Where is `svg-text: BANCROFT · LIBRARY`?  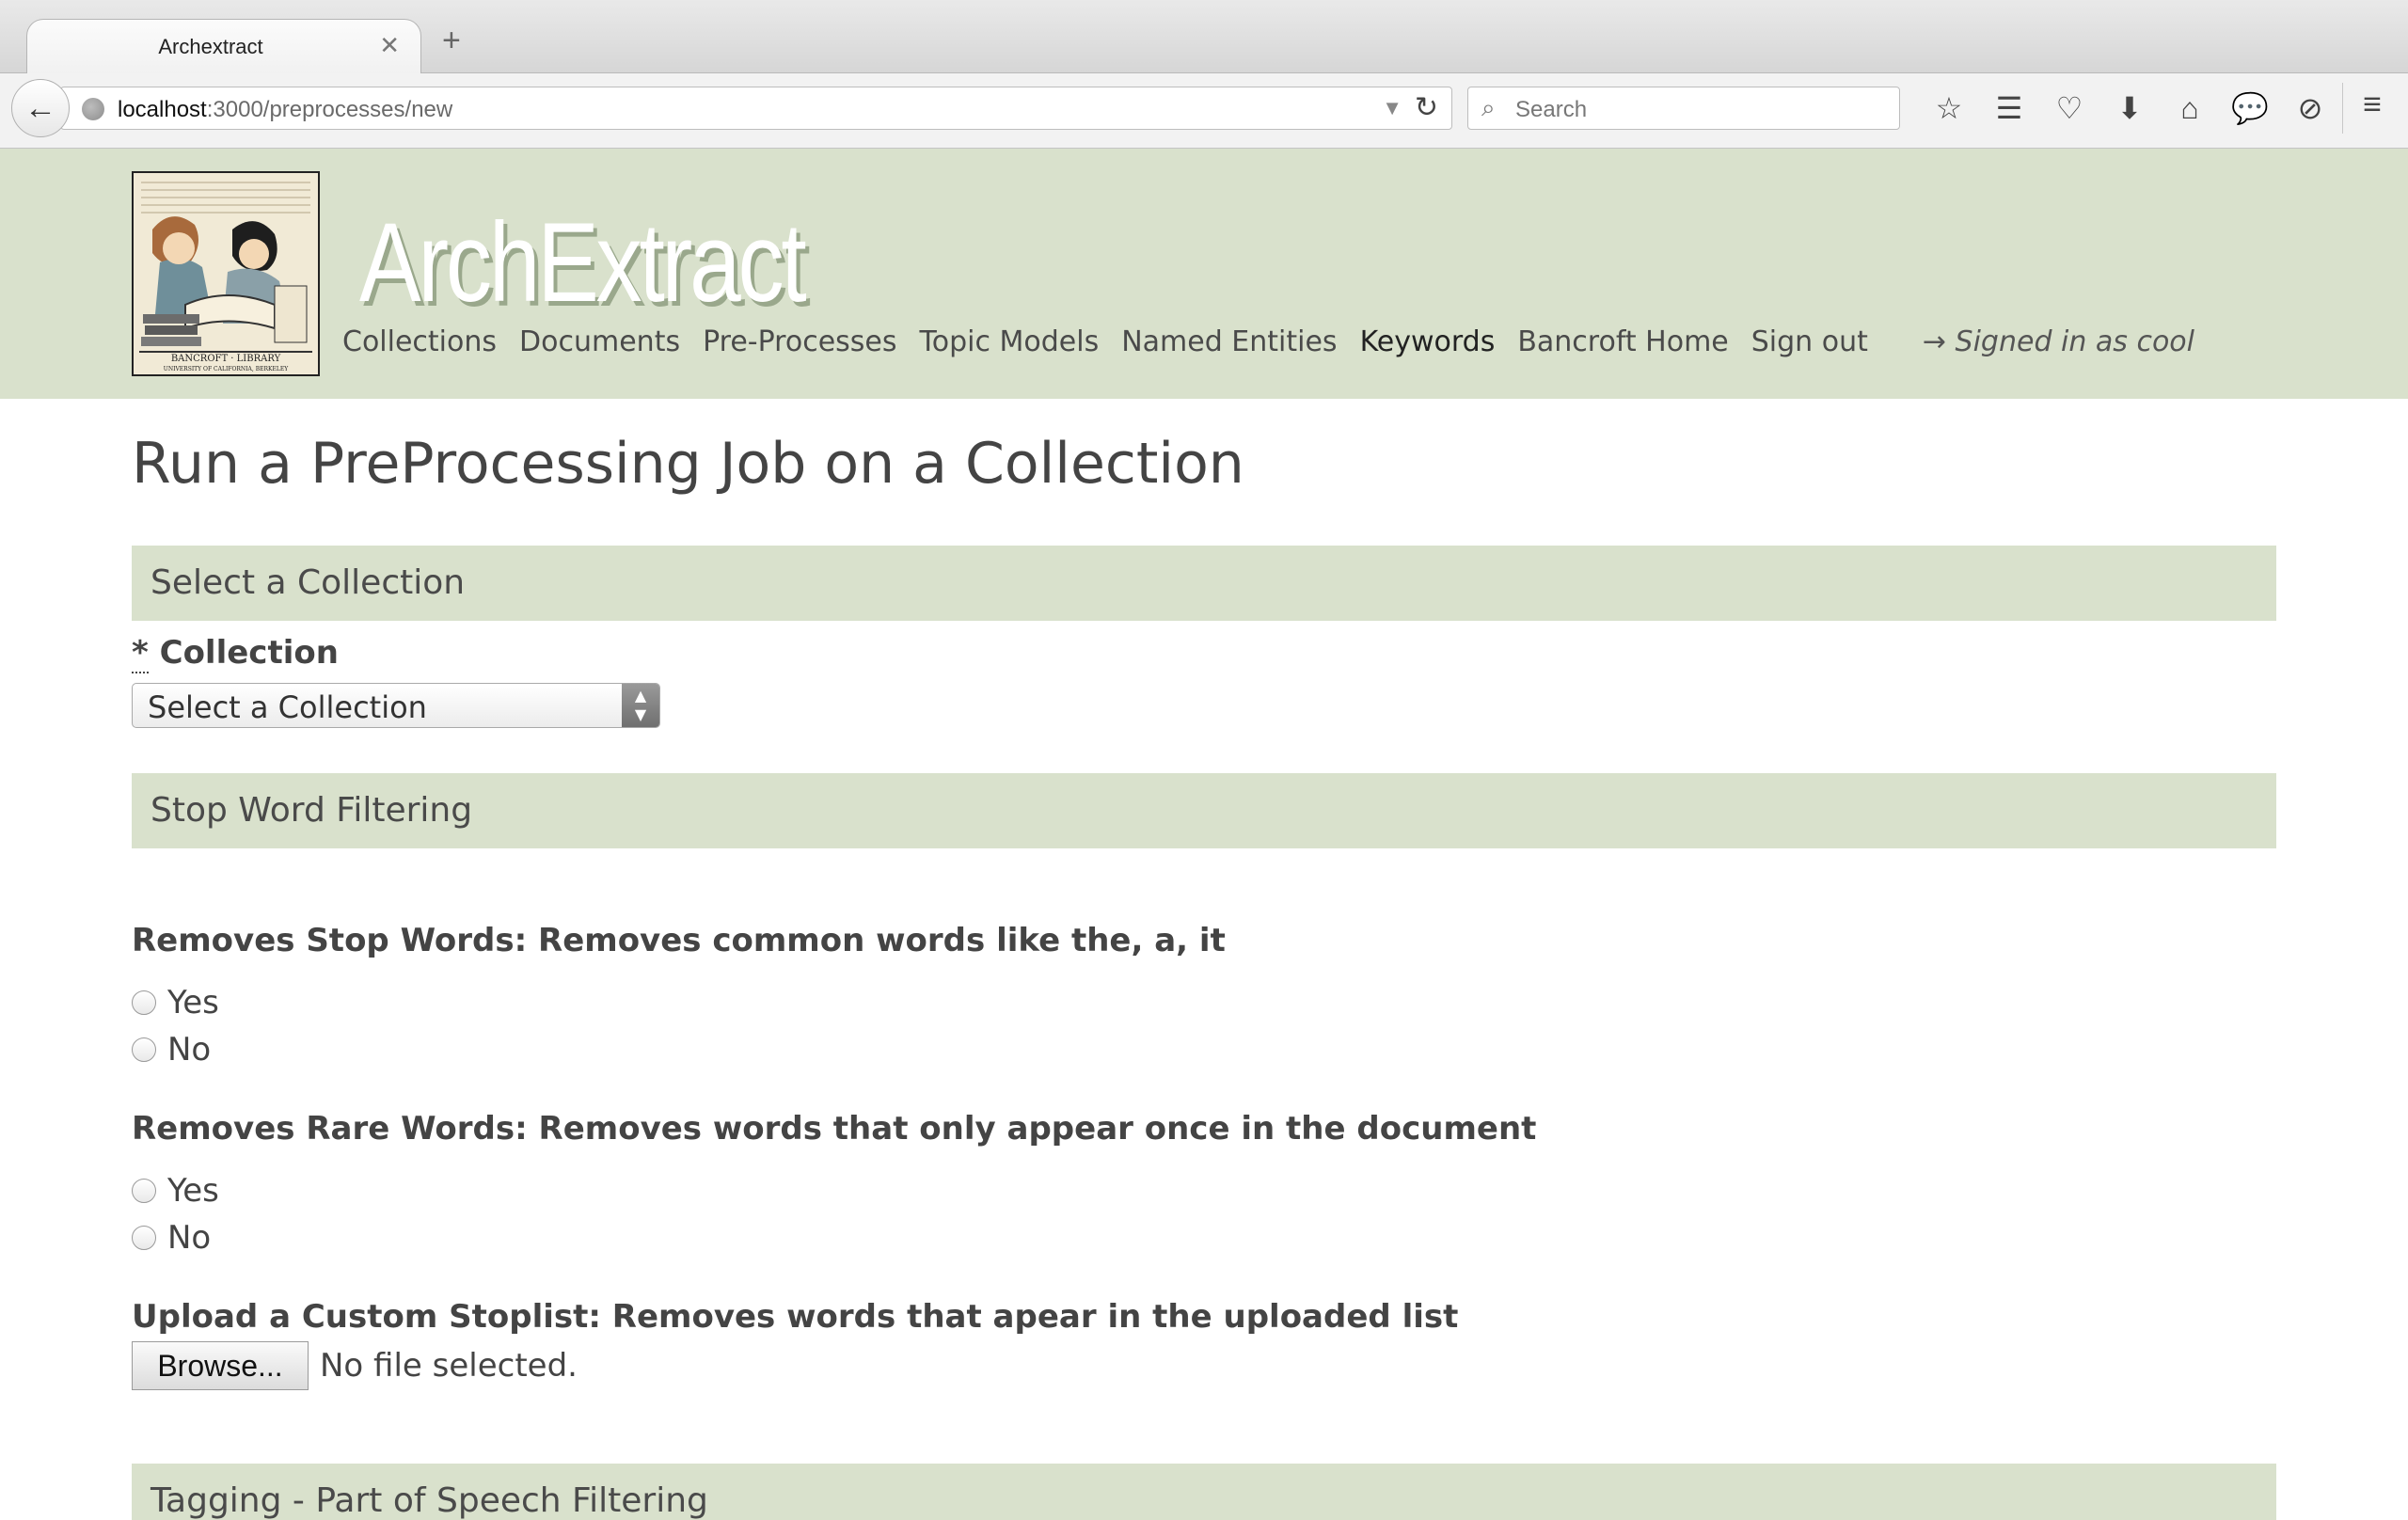 svg-text: BANCROFT · LIBRARY is located at coordinates (226, 359).